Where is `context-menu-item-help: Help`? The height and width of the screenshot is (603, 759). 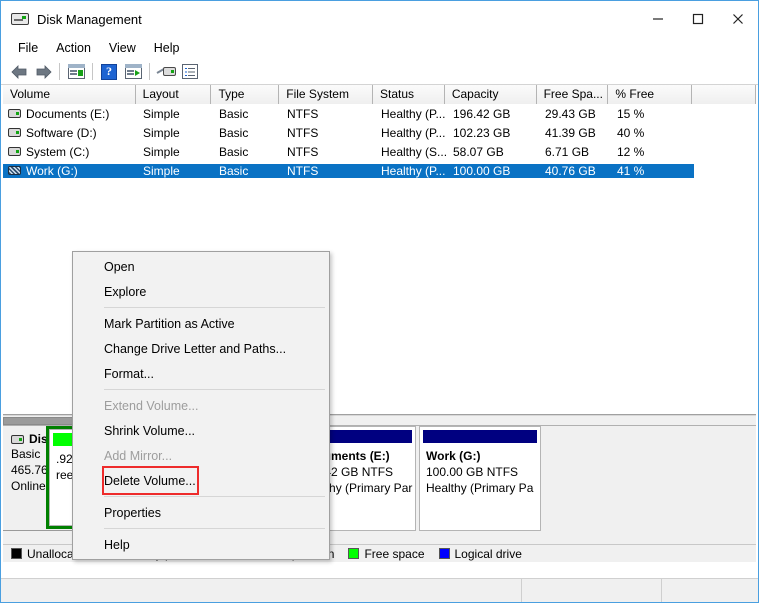 context-menu-item-help: Help is located at coordinates (201, 544).